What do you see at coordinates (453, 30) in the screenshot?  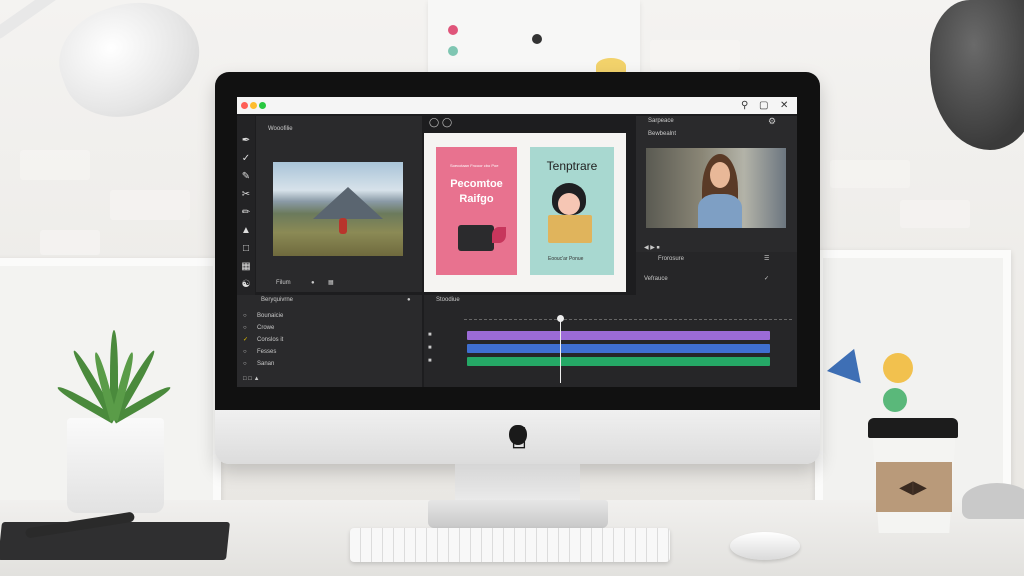 I see `poster-dot-pink` at bounding box center [453, 30].